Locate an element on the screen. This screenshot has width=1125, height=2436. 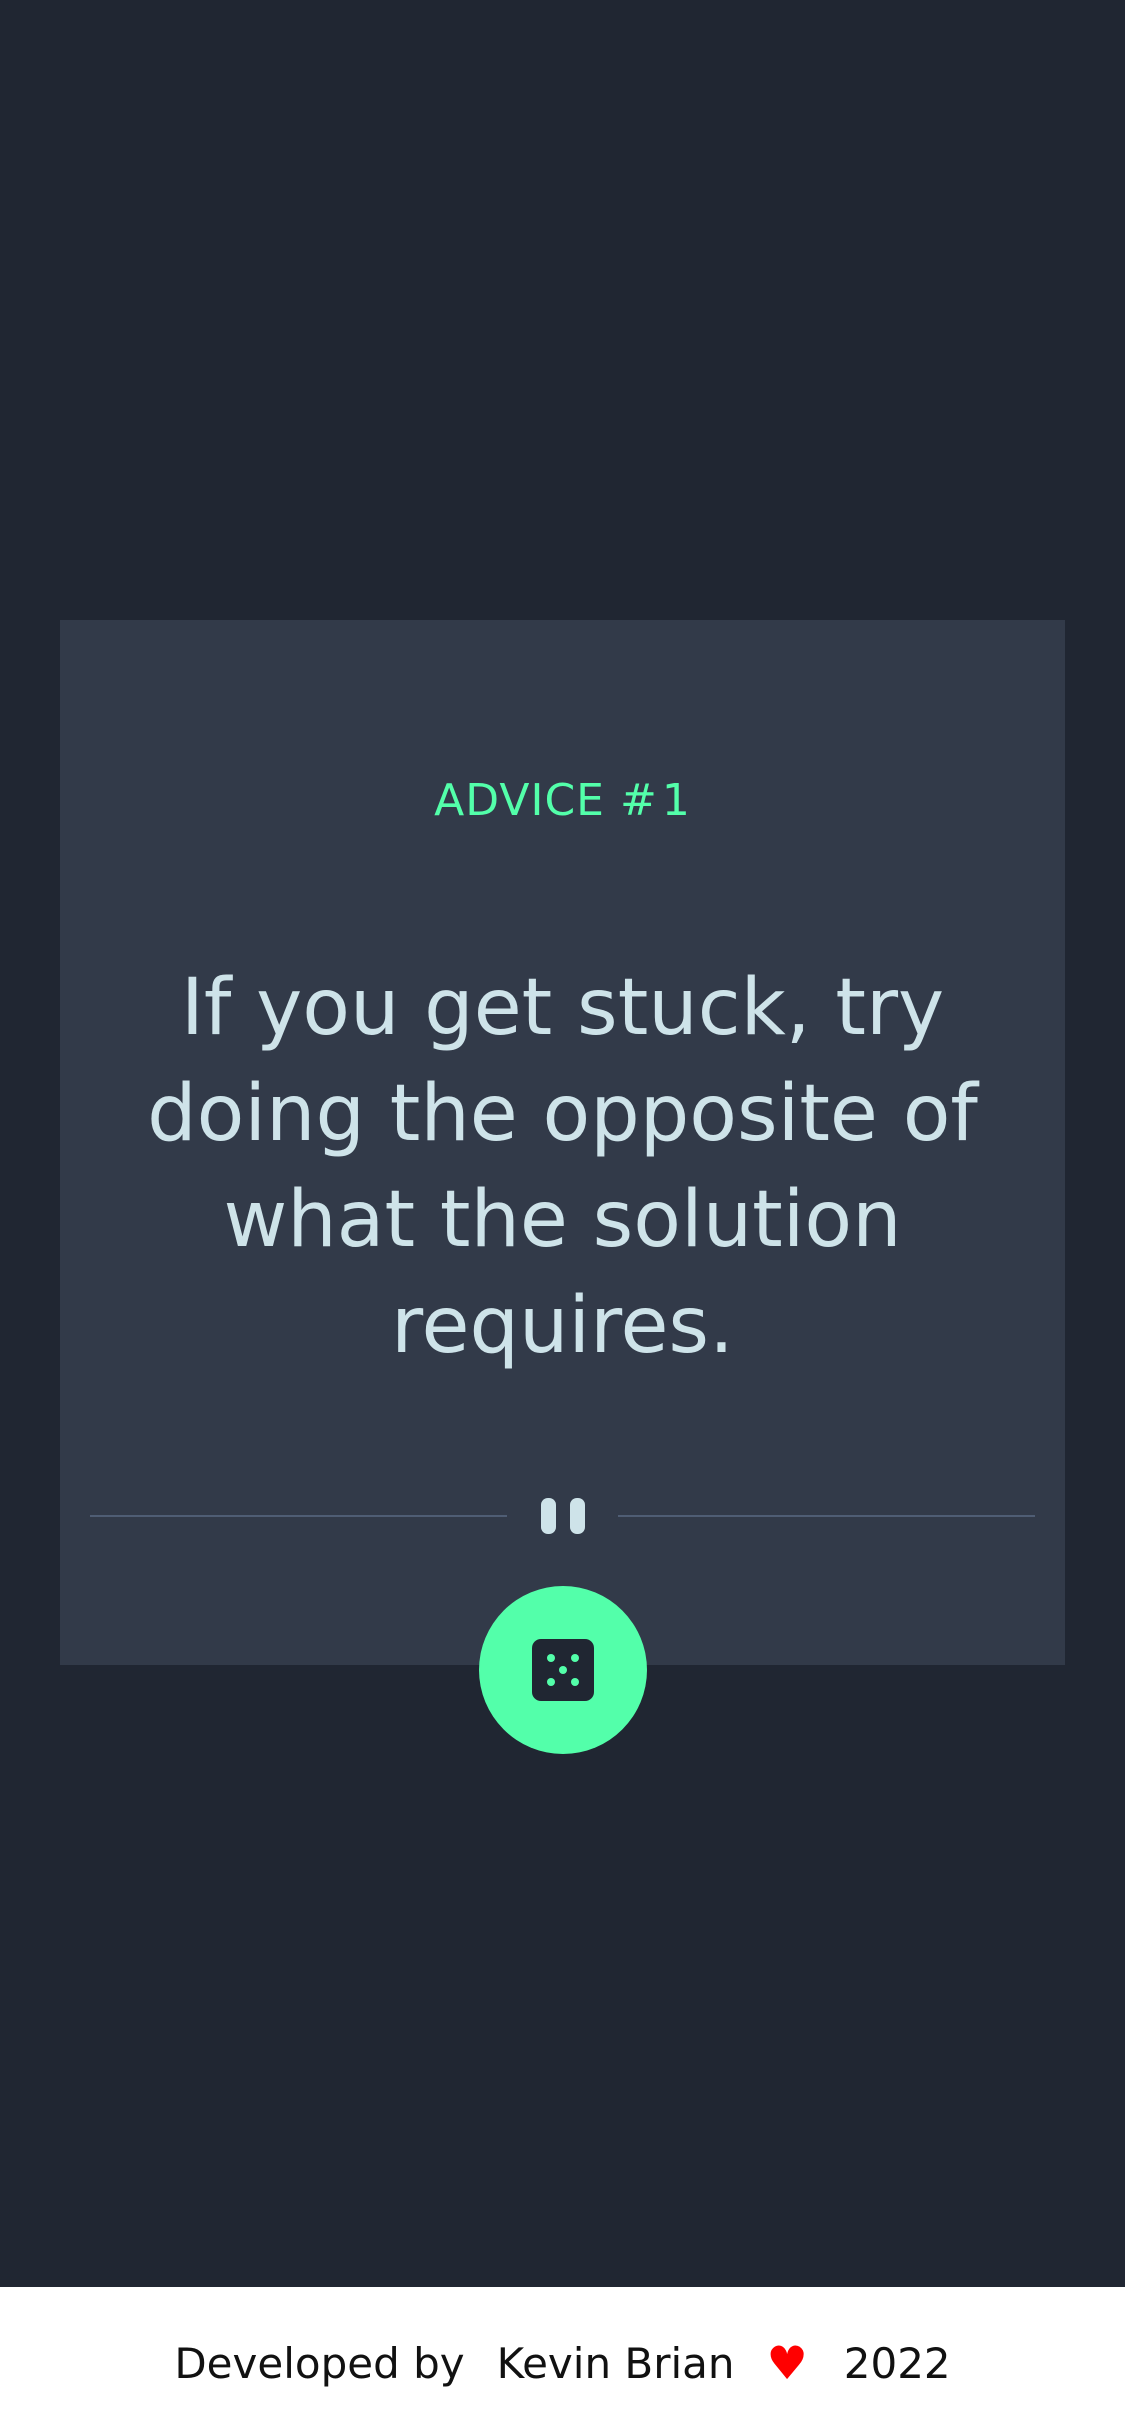
pause-icon is located at coordinates (563, 1516).